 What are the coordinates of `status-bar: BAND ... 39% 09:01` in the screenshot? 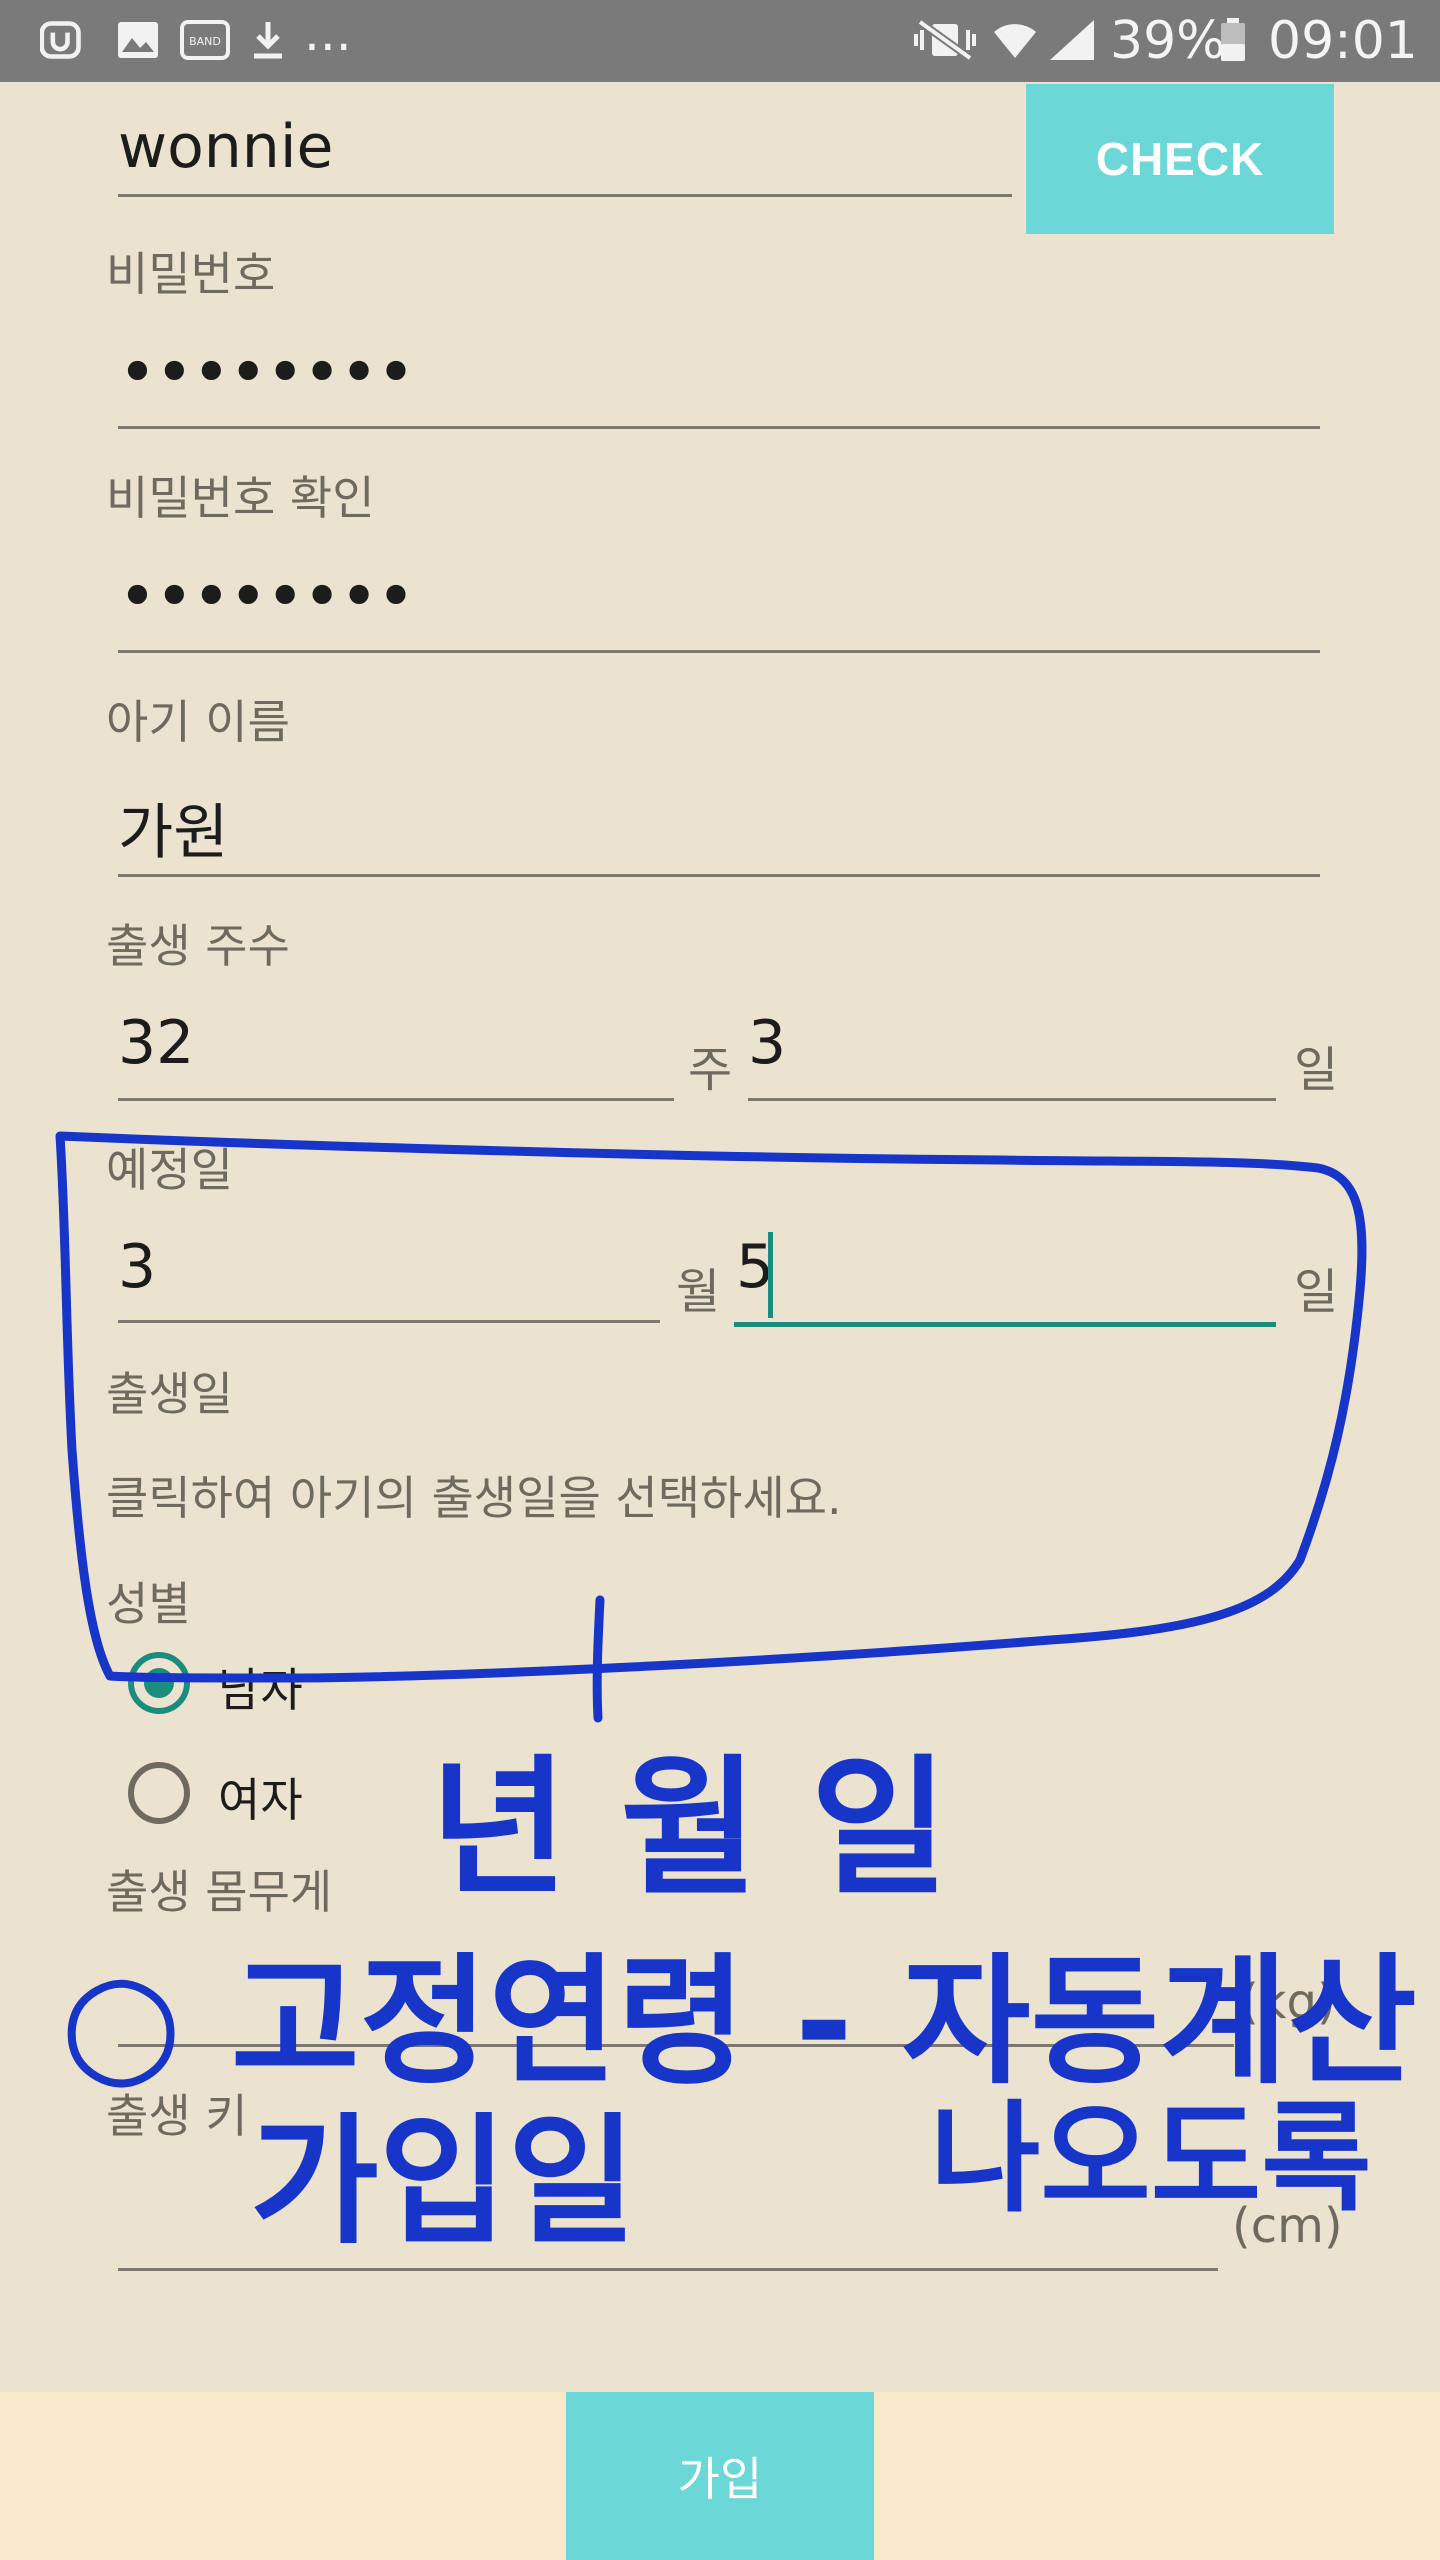 It's located at (720, 41).